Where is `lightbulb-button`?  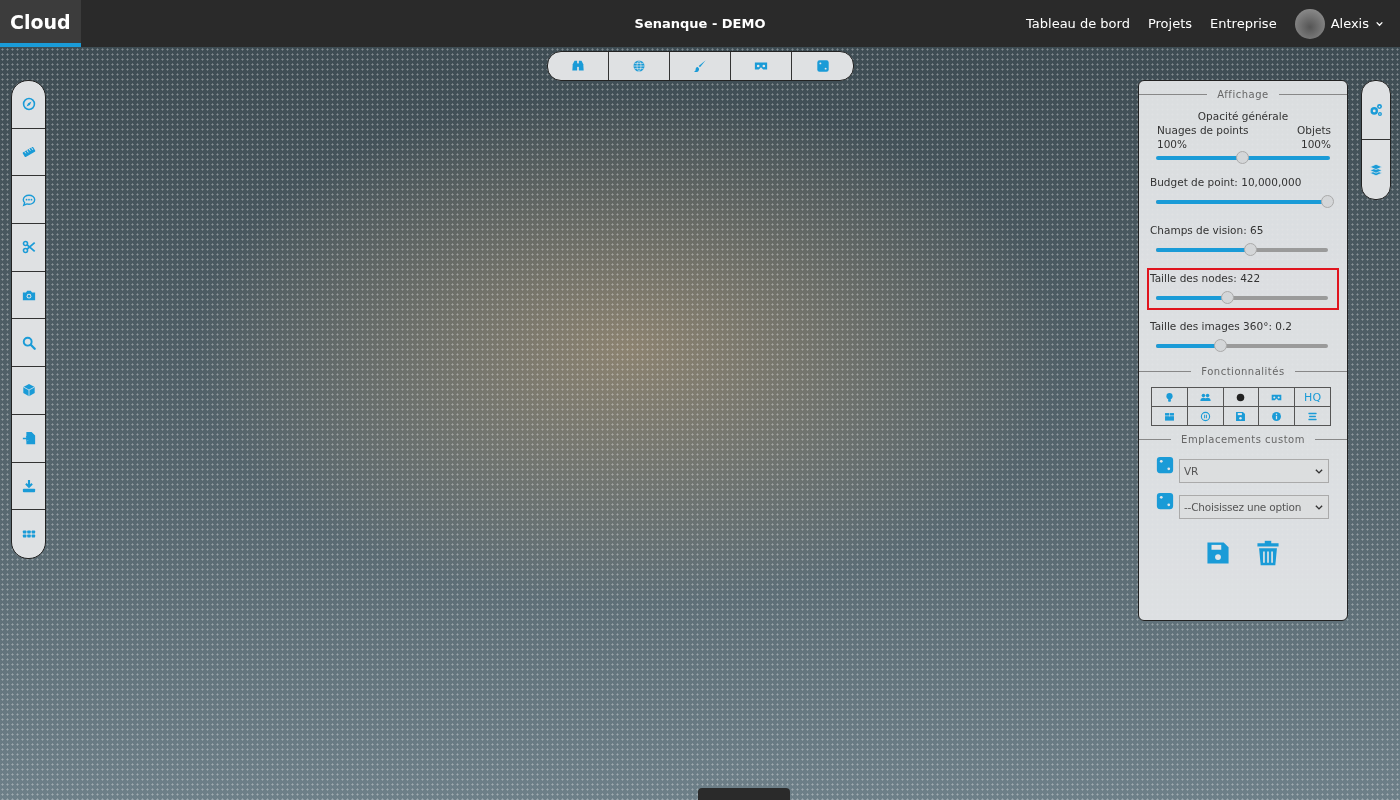
lightbulb-button is located at coordinates (1170, 397).